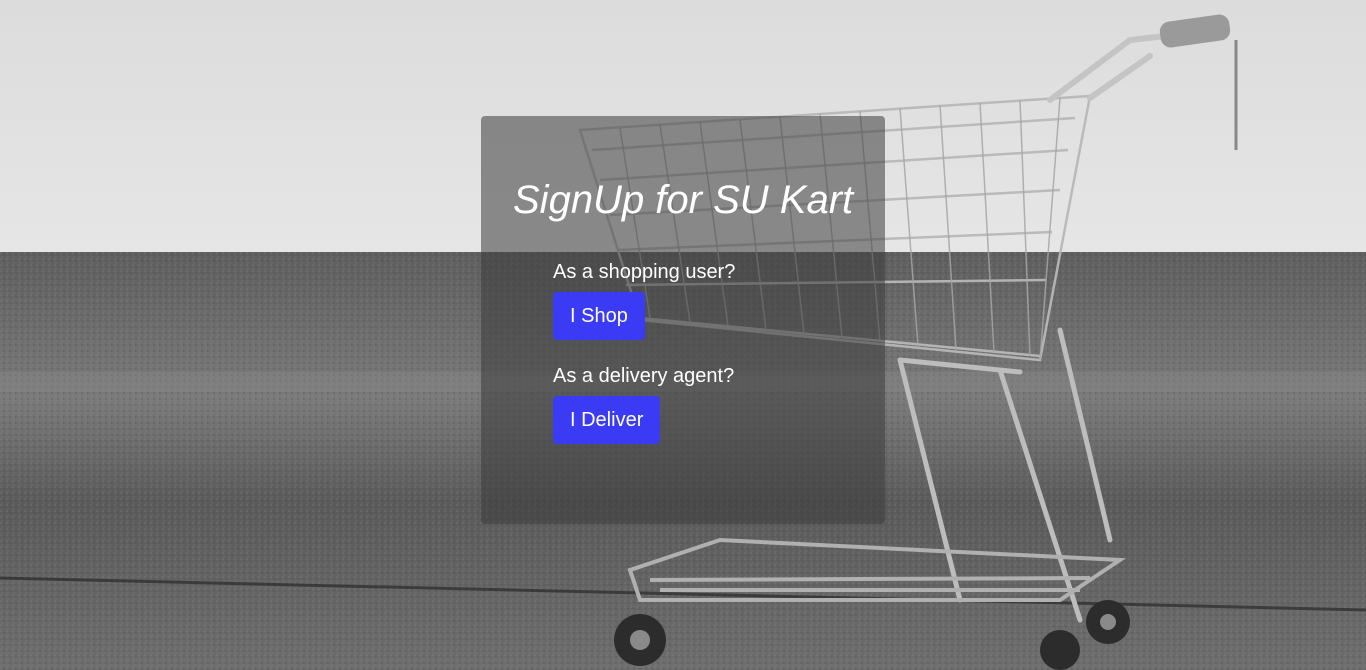 This screenshot has width=1366, height=670. Describe the element at coordinates (607, 420) in the screenshot. I see `deliver-button: I Deliver` at that location.